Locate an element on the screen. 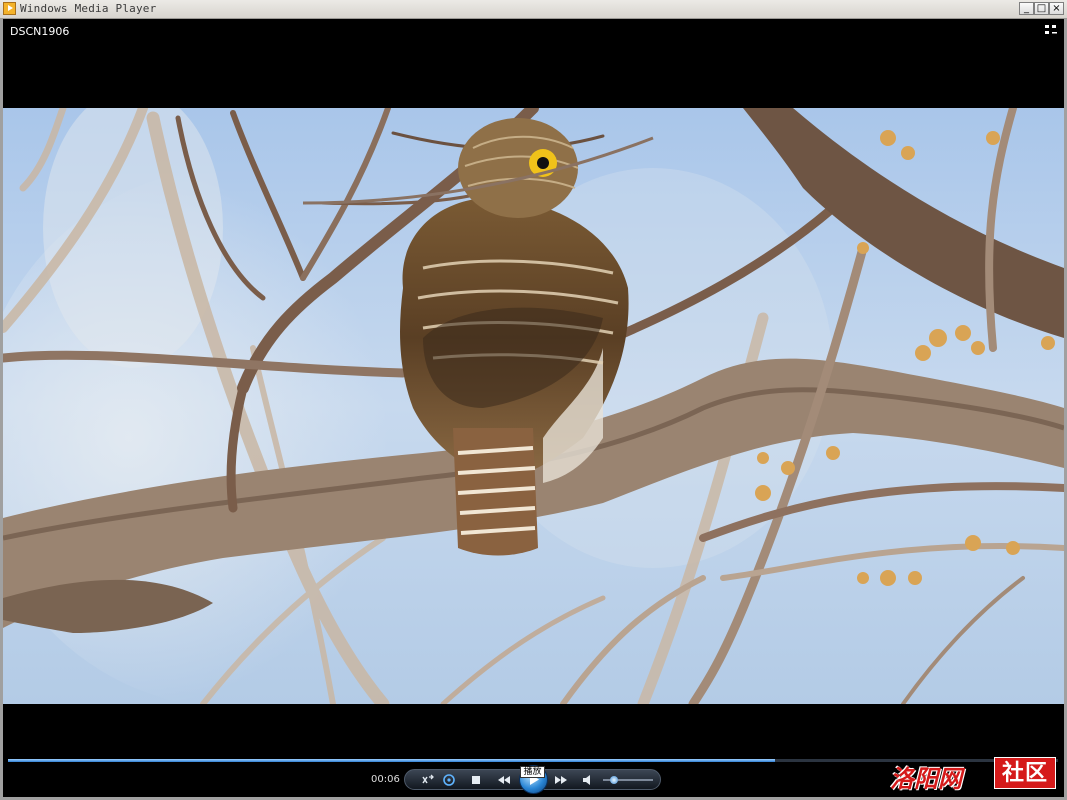 The image size is (1067, 800). volume-slider is located at coordinates (628, 780).